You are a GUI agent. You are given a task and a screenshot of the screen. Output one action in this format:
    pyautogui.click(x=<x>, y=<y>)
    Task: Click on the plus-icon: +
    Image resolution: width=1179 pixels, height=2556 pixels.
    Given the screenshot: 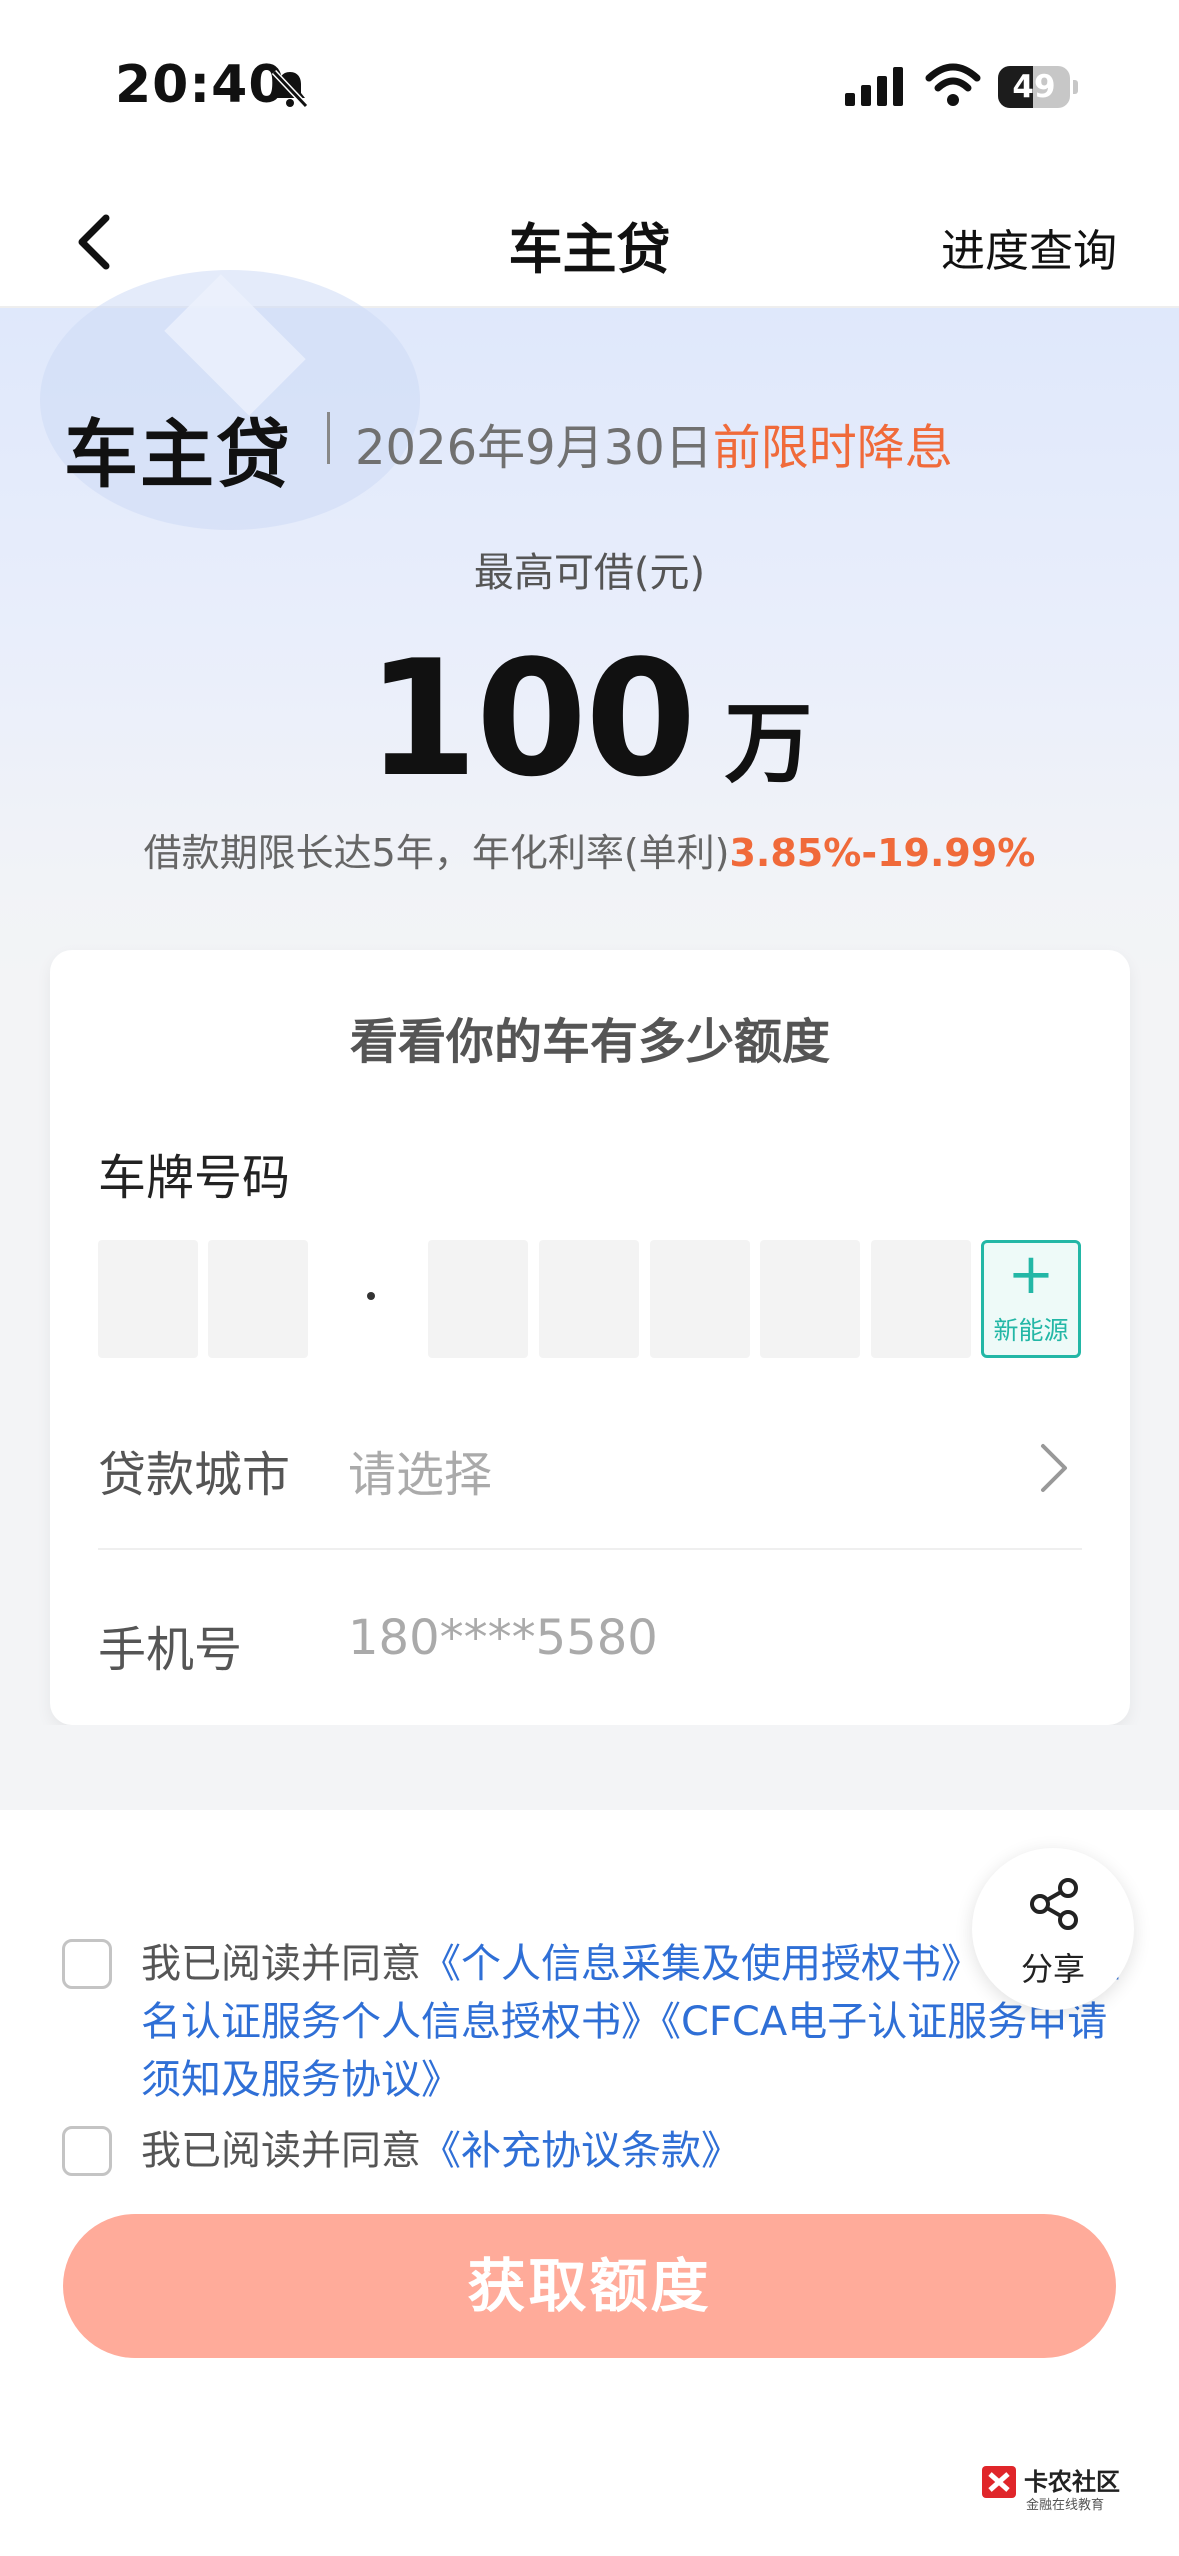 What is the action you would take?
    pyautogui.click(x=1031, y=1274)
    